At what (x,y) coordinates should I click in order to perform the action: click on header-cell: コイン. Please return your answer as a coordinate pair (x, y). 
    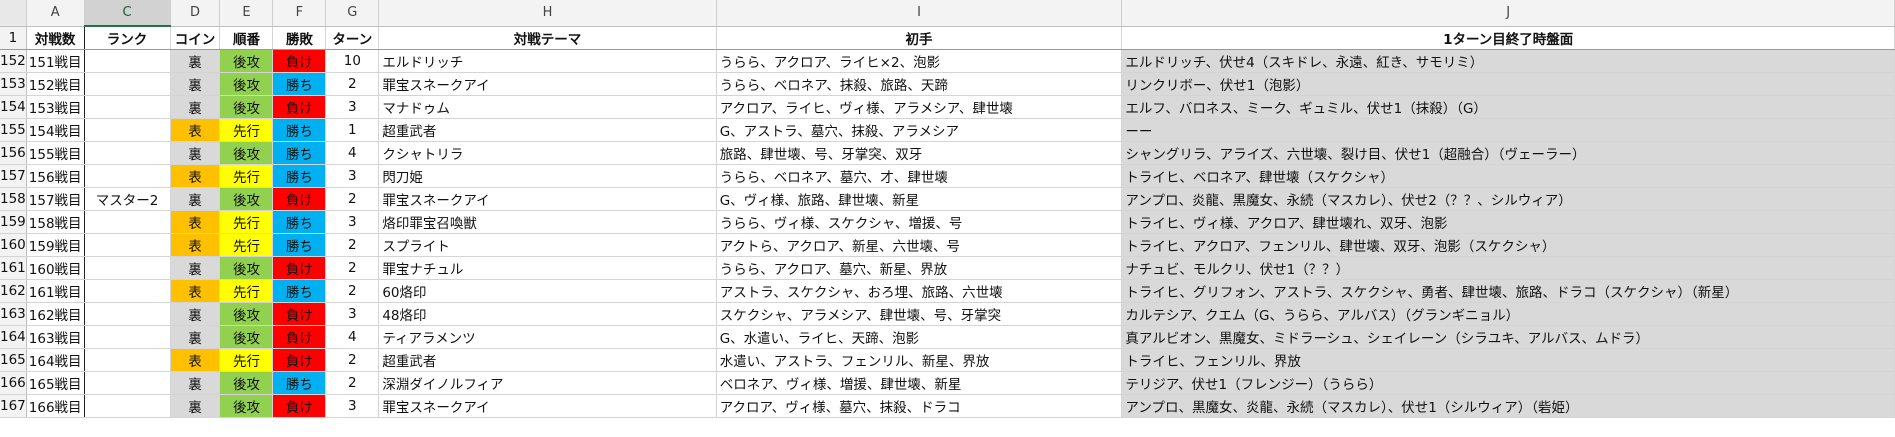
    Looking at the image, I should click on (195, 38).